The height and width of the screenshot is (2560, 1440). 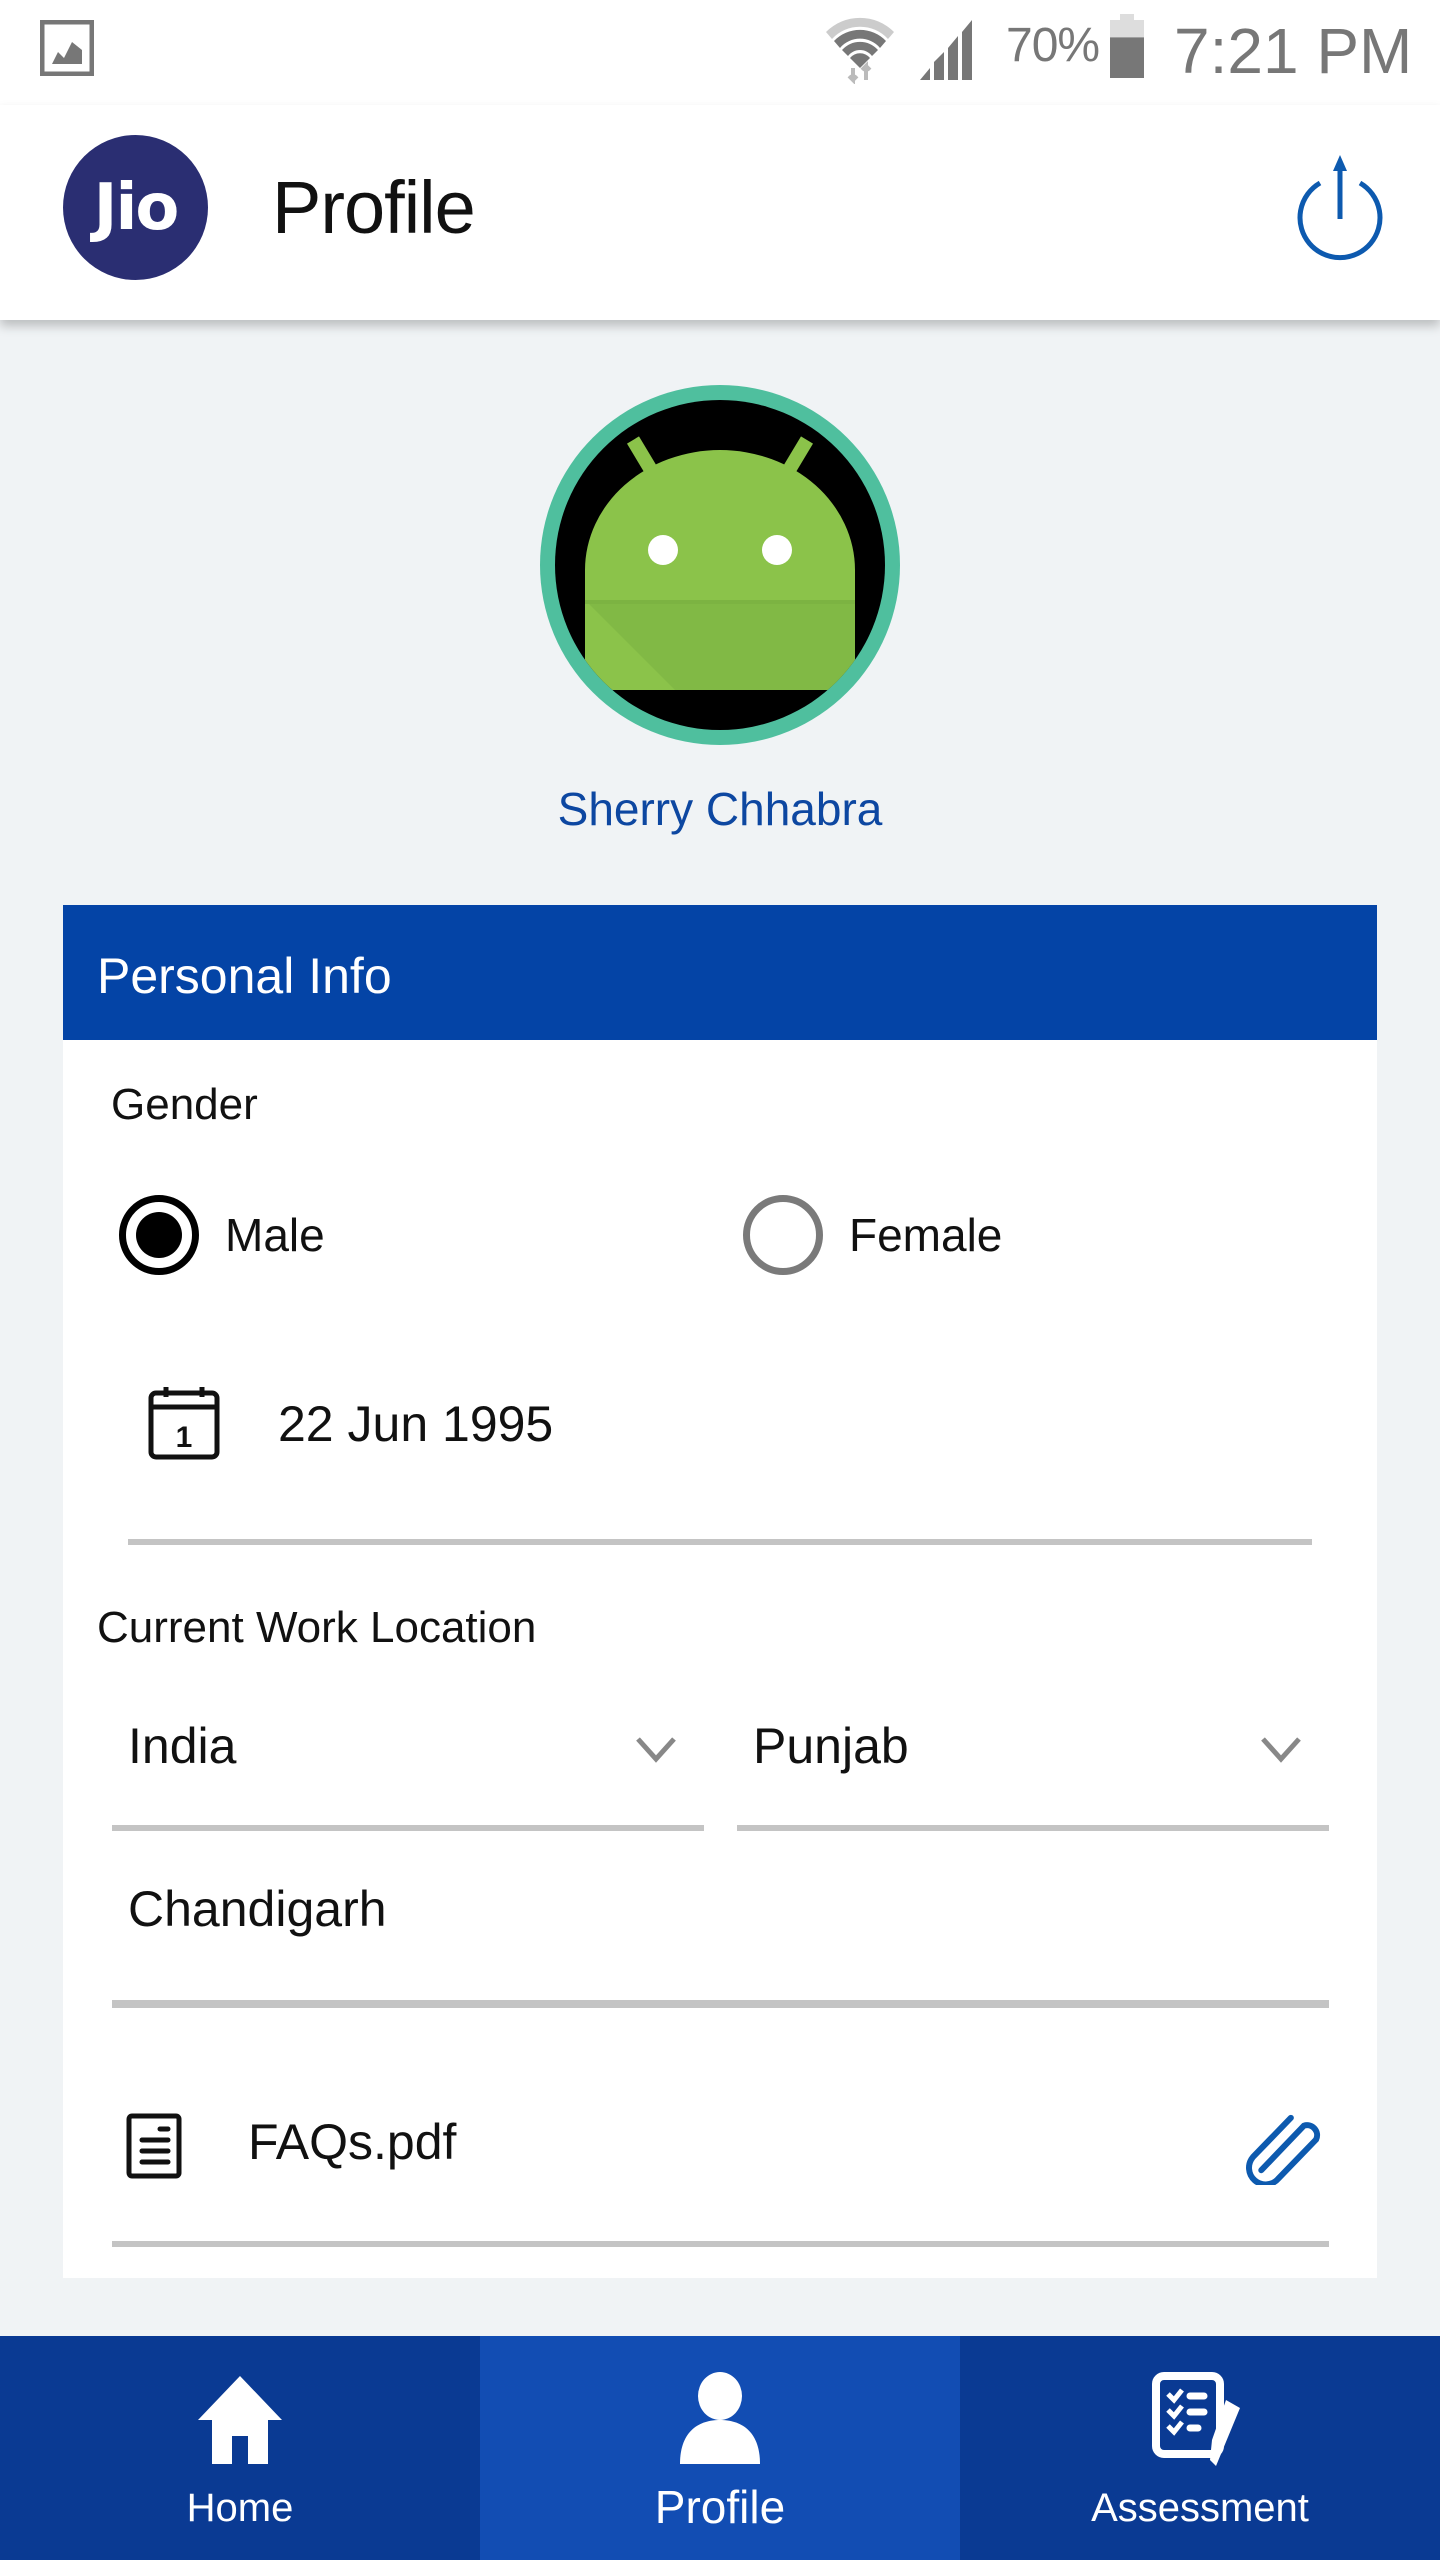 What do you see at coordinates (720, 1542) in the screenshot?
I see `dob-underline` at bounding box center [720, 1542].